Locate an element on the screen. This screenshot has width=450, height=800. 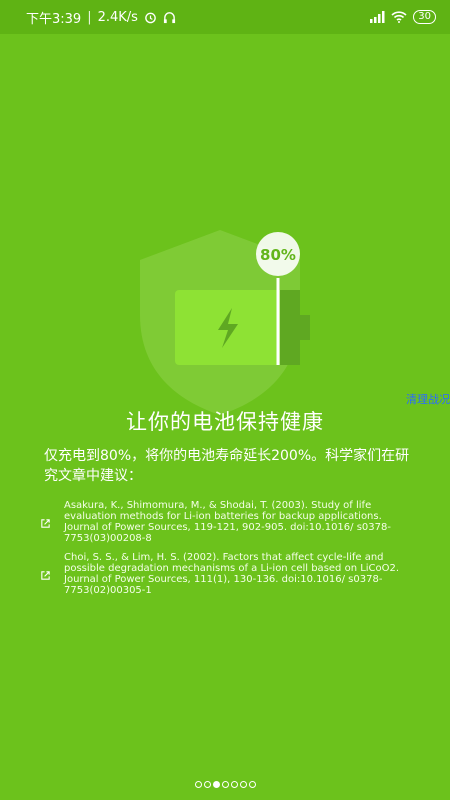
battery-illustration: 80% is located at coordinates (225, 322).